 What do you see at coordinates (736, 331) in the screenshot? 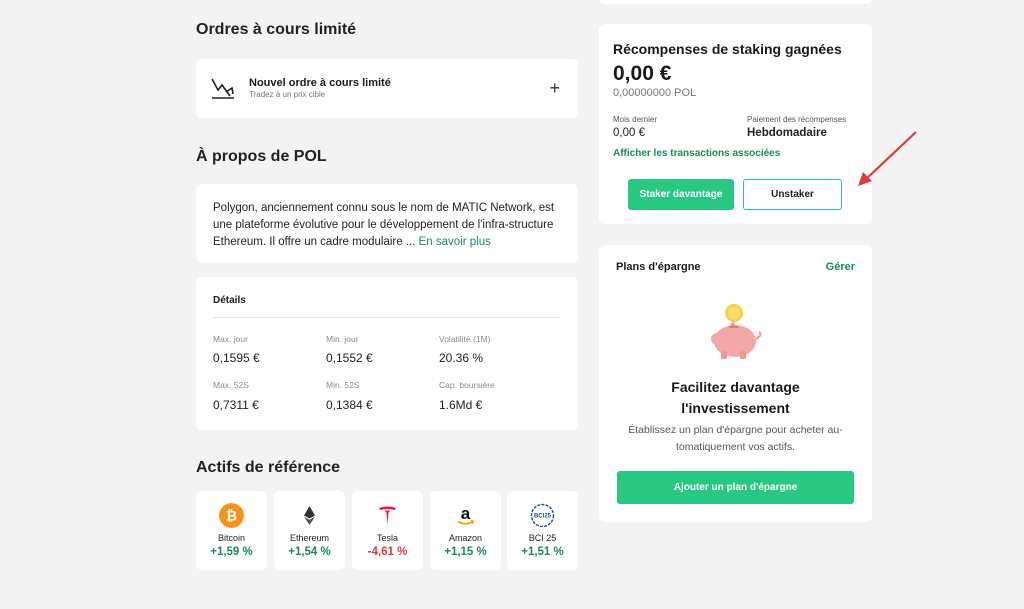
I see `piggy-bank-icon` at bounding box center [736, 331].